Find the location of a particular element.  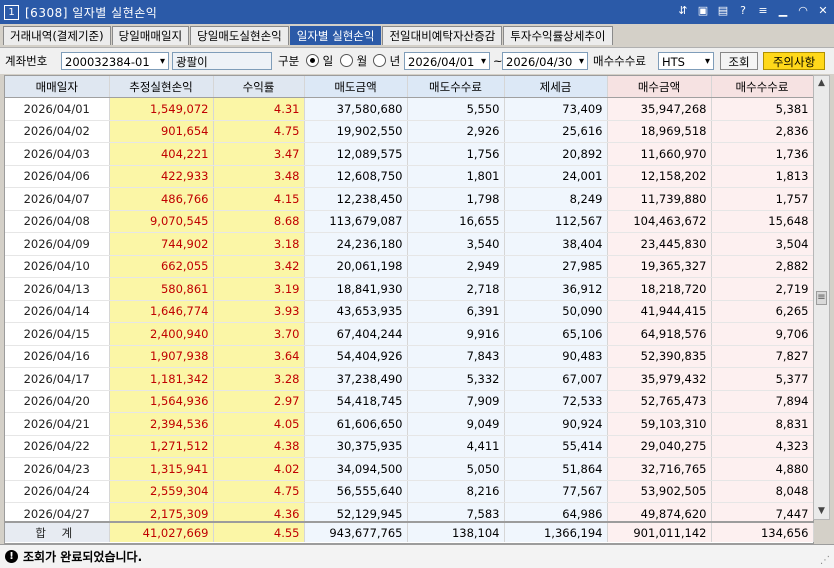

table-cell: 662,055 is located at coordinates (161, 266).